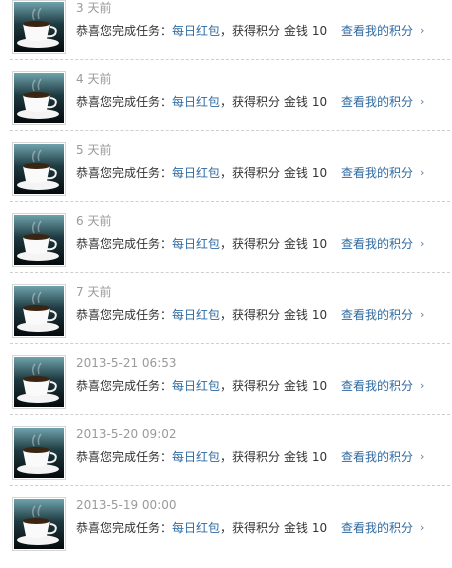  I want to click on list-item: 6 天前 恭喜您完成任务：每日红包，获得积分 金钱 10 查看我的积分 ›, so click(226, 248).